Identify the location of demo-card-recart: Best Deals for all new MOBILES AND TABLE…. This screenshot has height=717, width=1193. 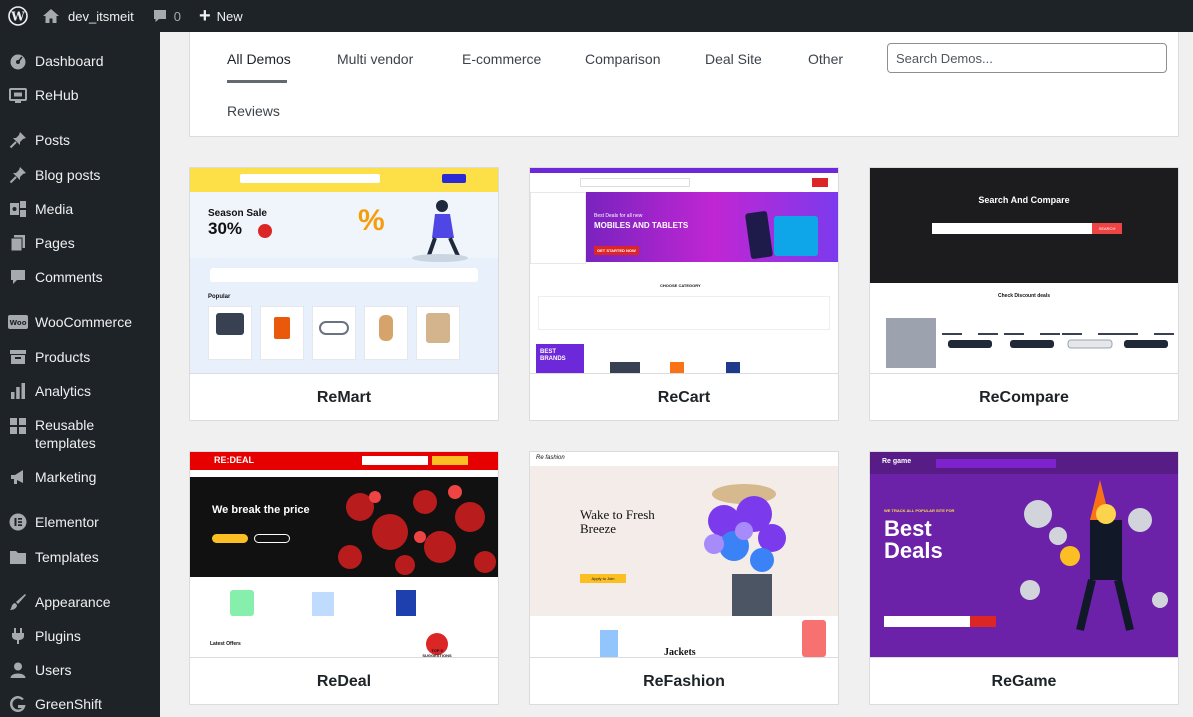
(684, 294).